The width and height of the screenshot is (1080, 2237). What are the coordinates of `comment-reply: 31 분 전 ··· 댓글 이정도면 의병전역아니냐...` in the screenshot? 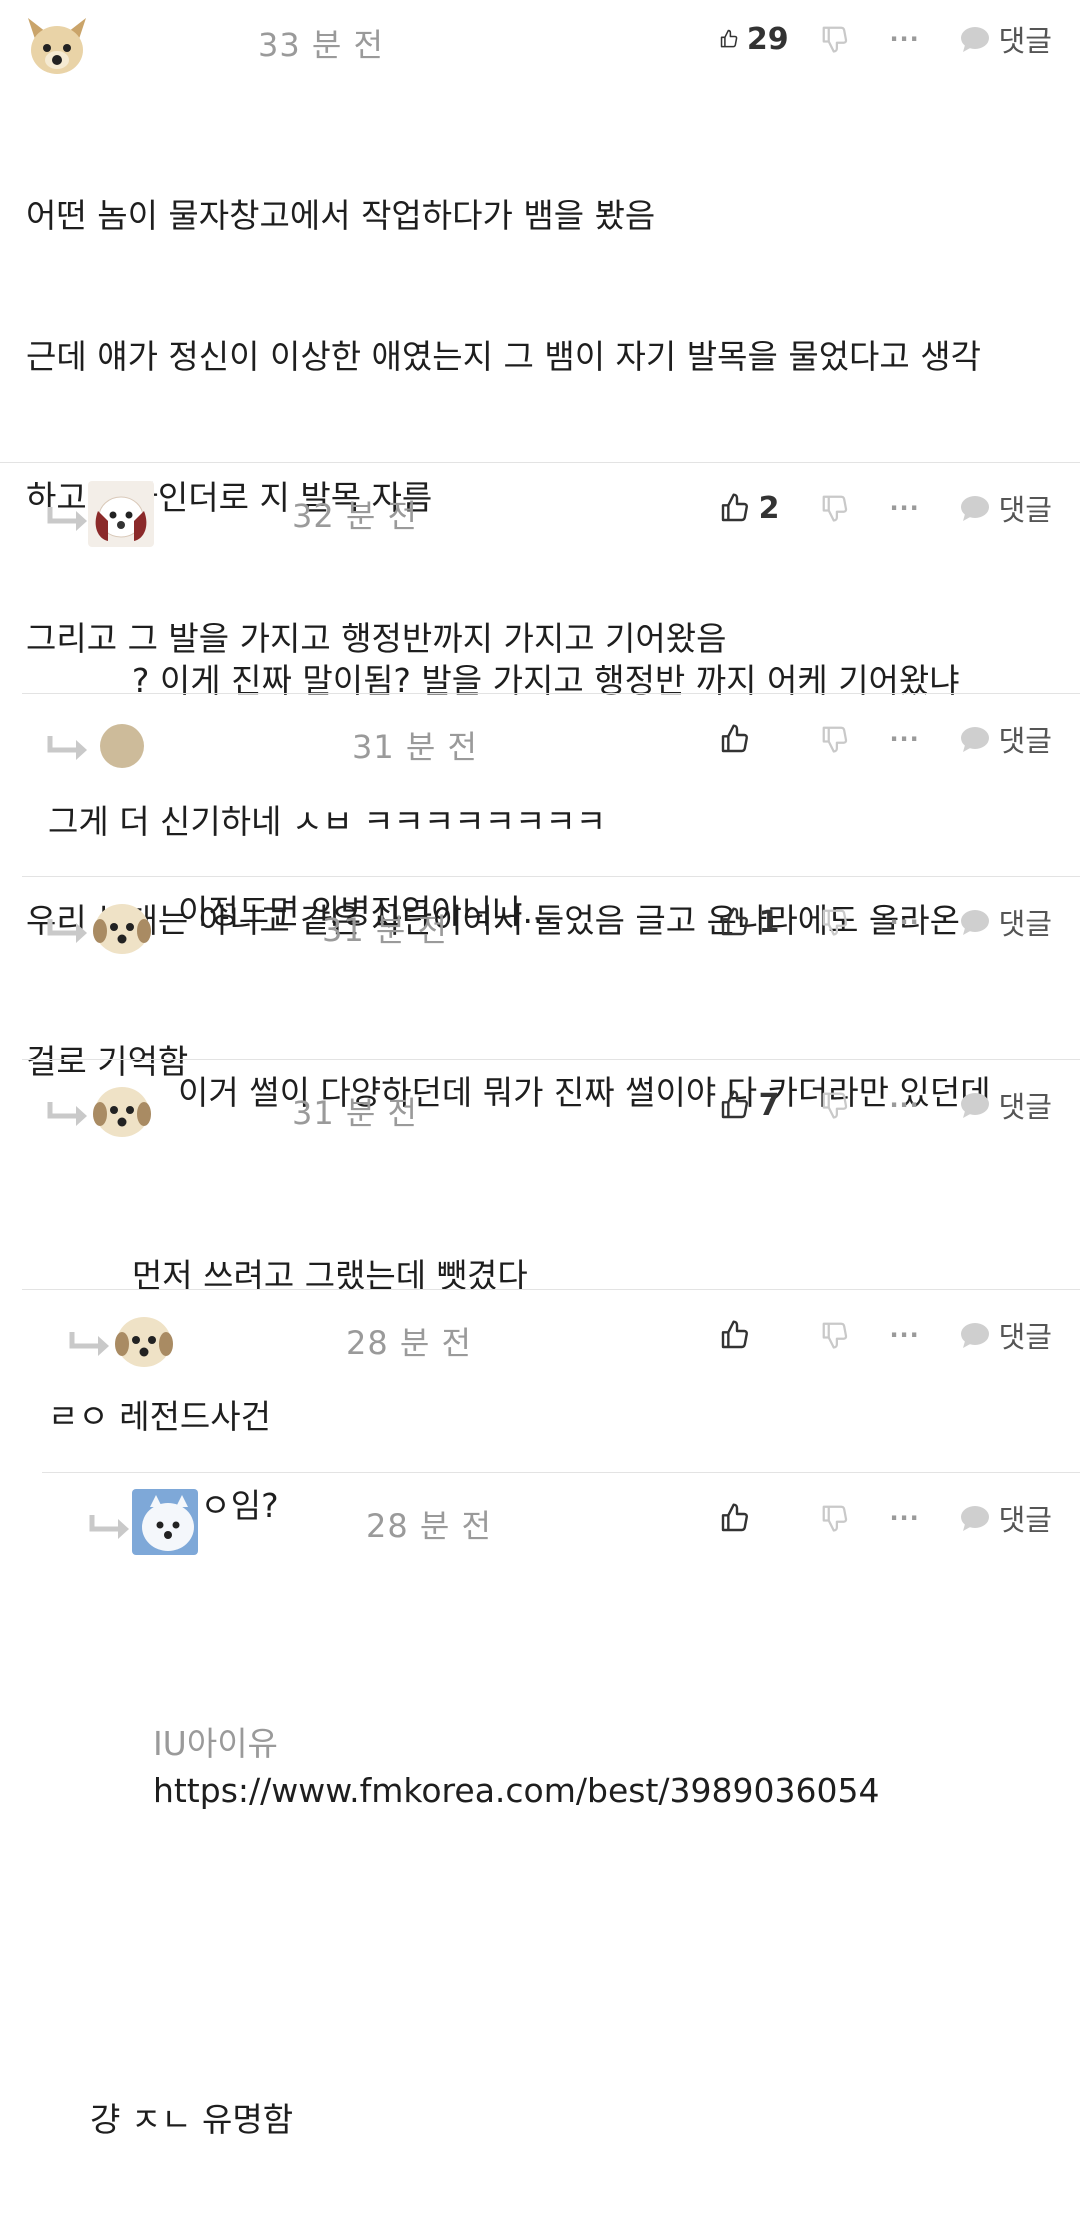 It's located at (540, 812).